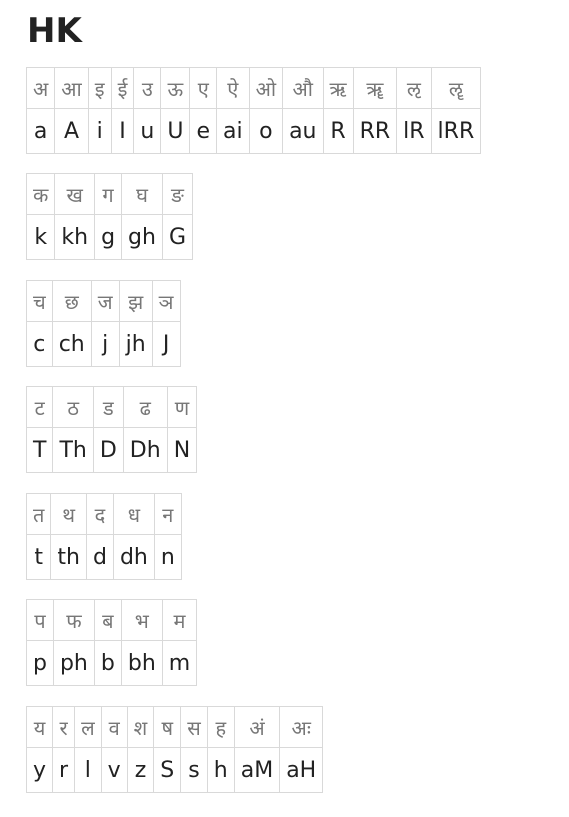 The width and height of the screenshot is (569, 817). I want to click on devanagari-cell: उ, so click(147, 88).